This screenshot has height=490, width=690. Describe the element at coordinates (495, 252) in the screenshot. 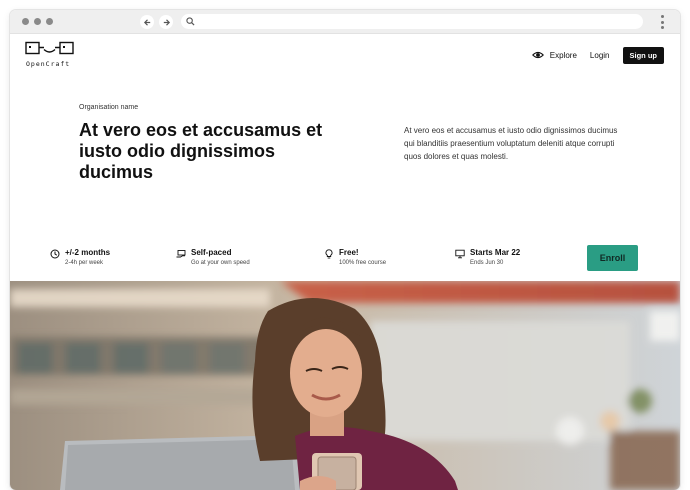

I see `dates-title: Starts Mar 22` at that location.